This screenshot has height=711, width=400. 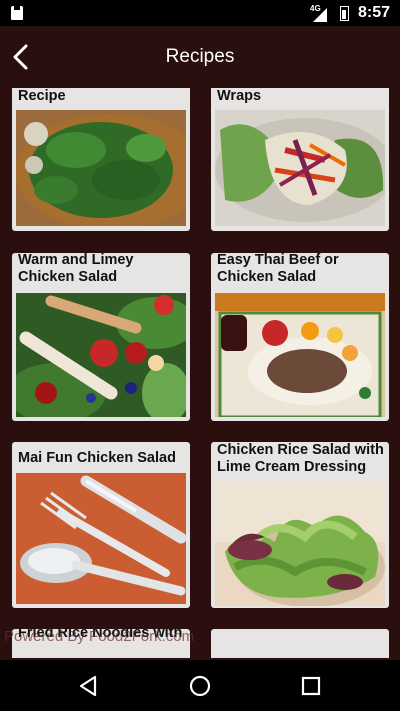 What do you see at coordinates (17, 13) in the screenshot?
I see `sd-card-icon` at bounding box center [17, 13].